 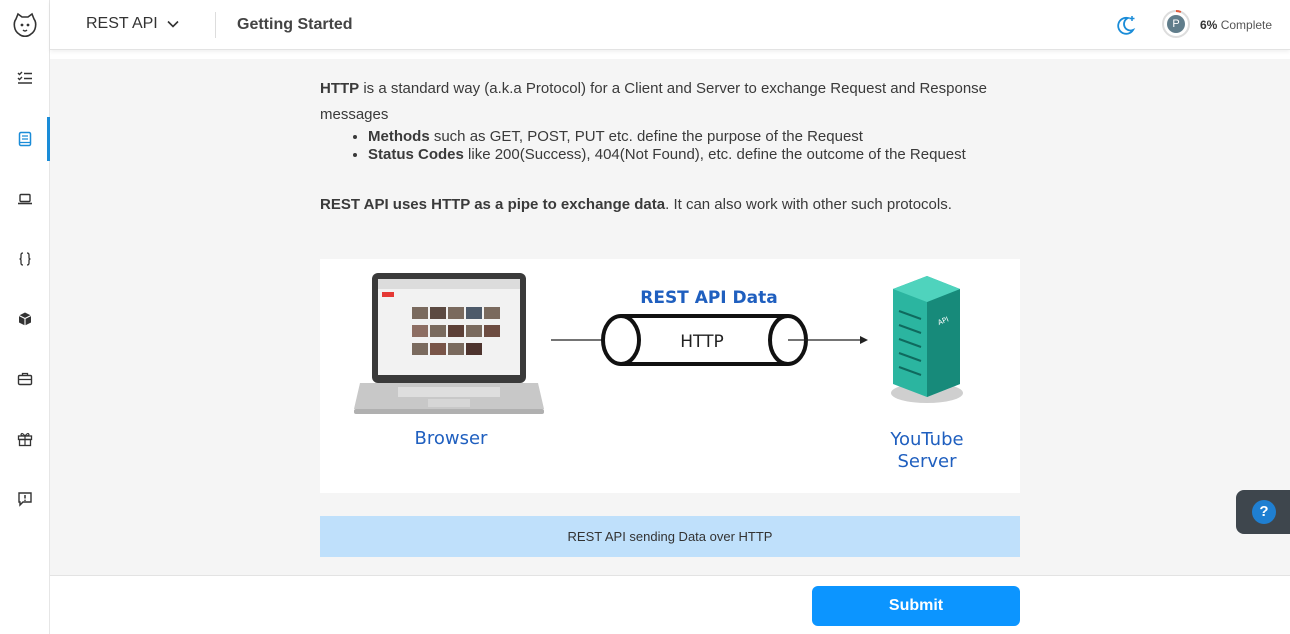 I want to click on sidebar-item-cube, so click(x=25, y=319).